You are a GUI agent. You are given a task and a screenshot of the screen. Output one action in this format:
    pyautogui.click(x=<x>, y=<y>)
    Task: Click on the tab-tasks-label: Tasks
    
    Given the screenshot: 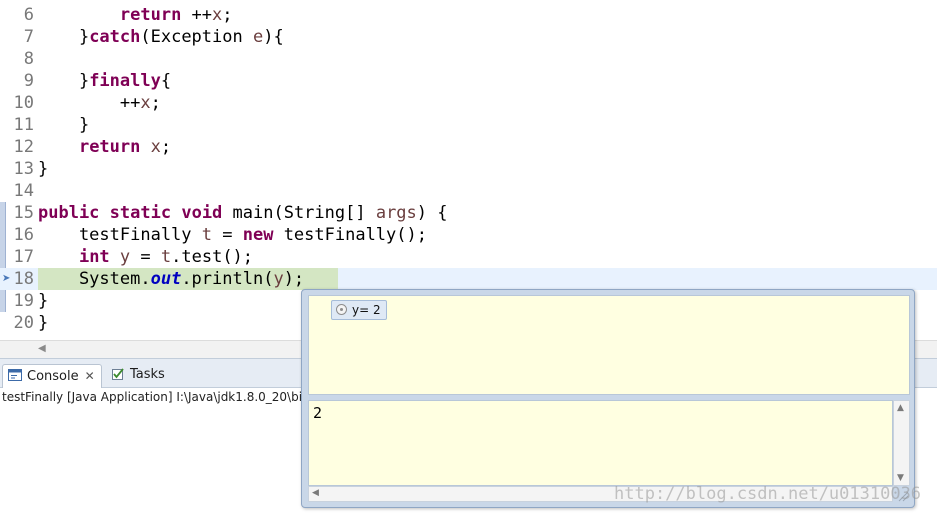 What is the action you would take?
    pyautogui.click(x=147, y=374)
    